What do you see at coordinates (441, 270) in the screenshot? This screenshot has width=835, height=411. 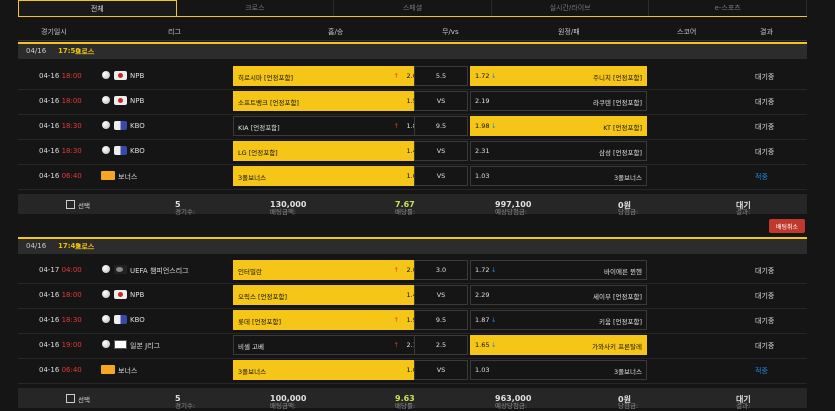 I see `draw-odds-button: 3.0` at bounding box center [441, 270].